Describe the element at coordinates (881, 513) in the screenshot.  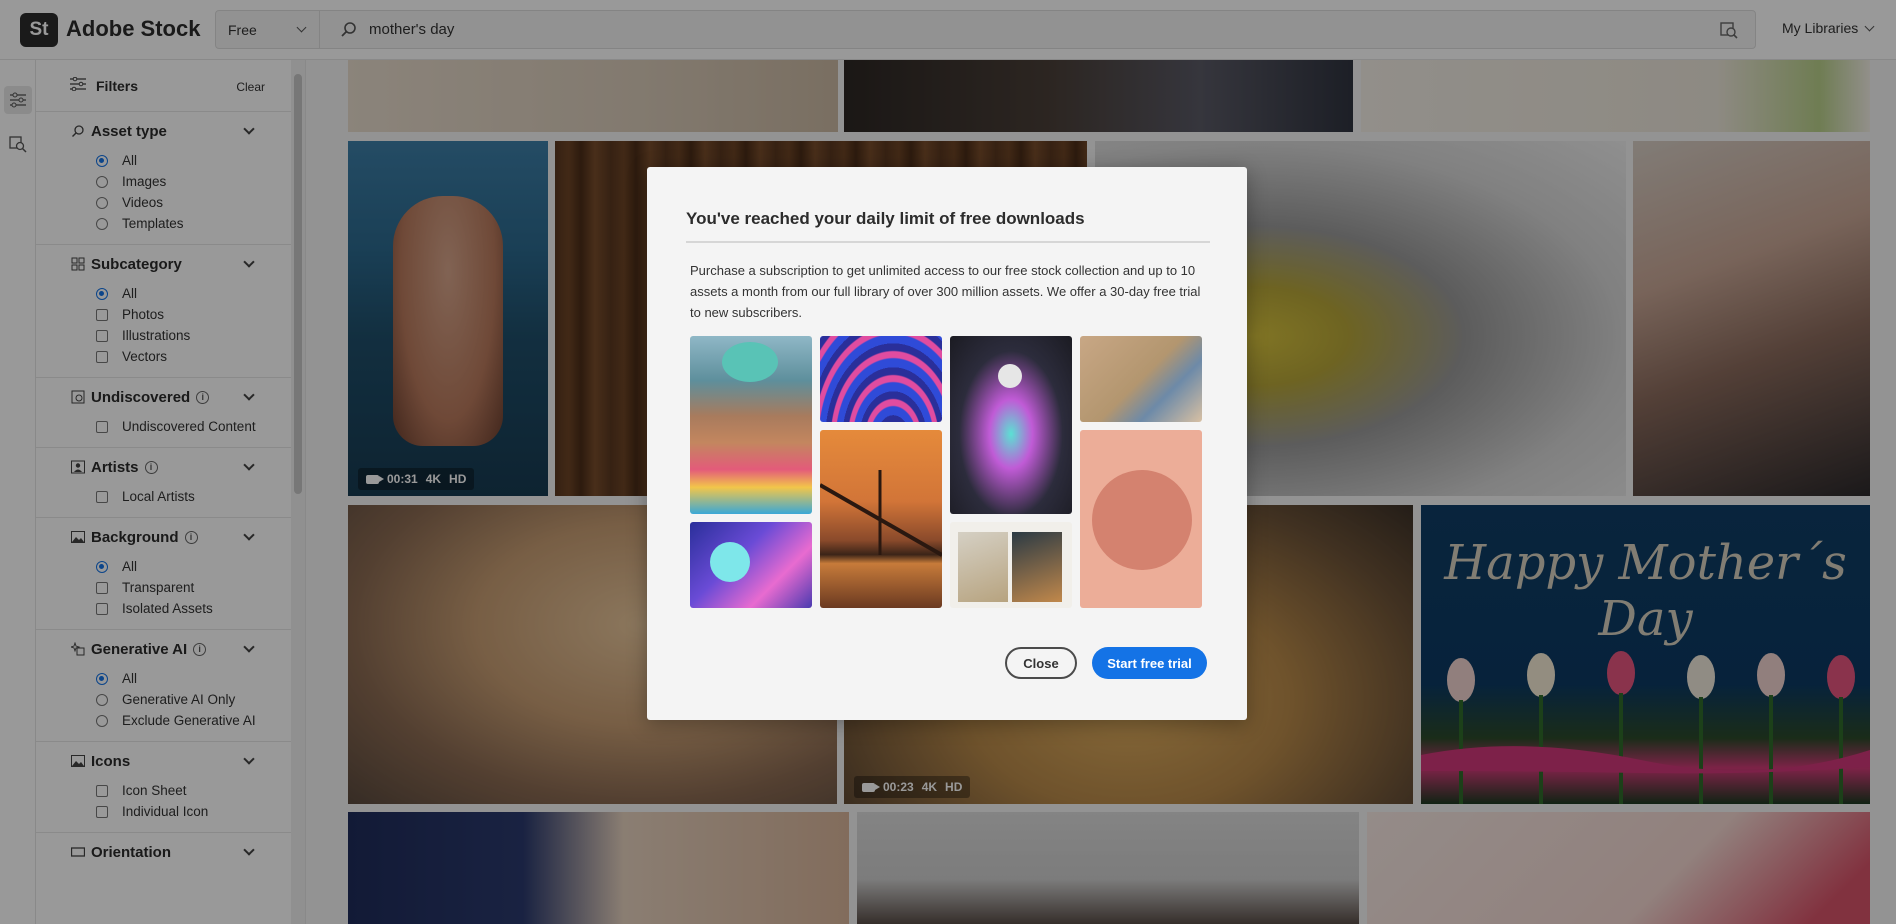
I see `bridge-silhouette` at that location.